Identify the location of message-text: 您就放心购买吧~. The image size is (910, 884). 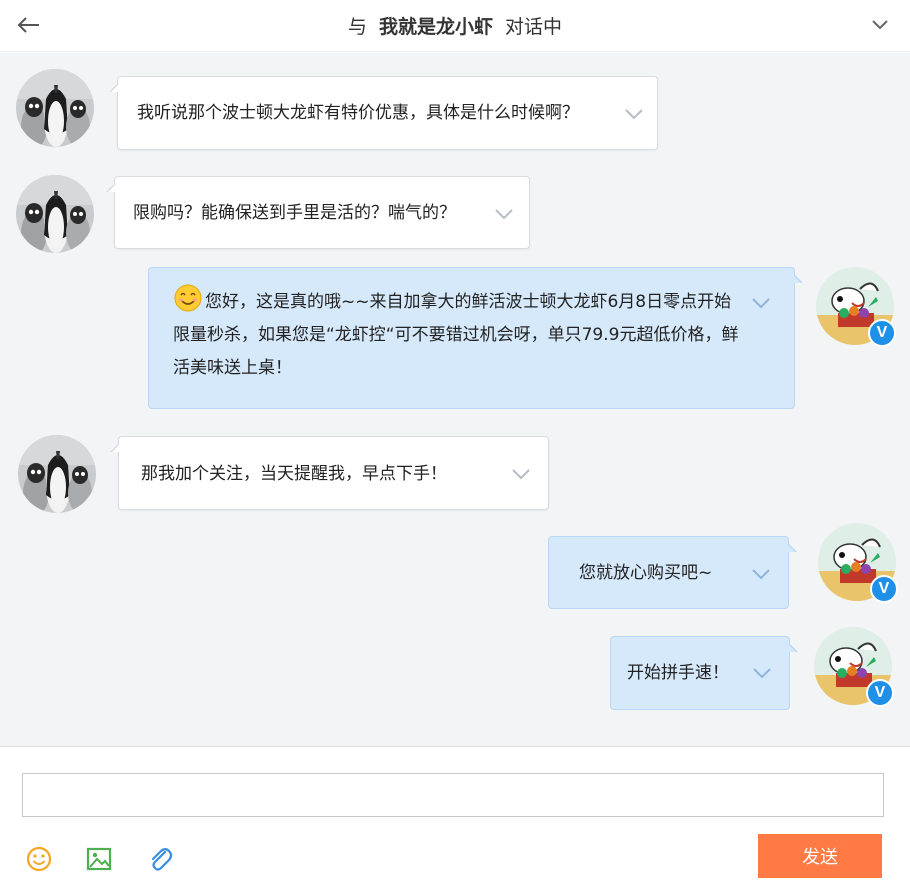
(646, 573).